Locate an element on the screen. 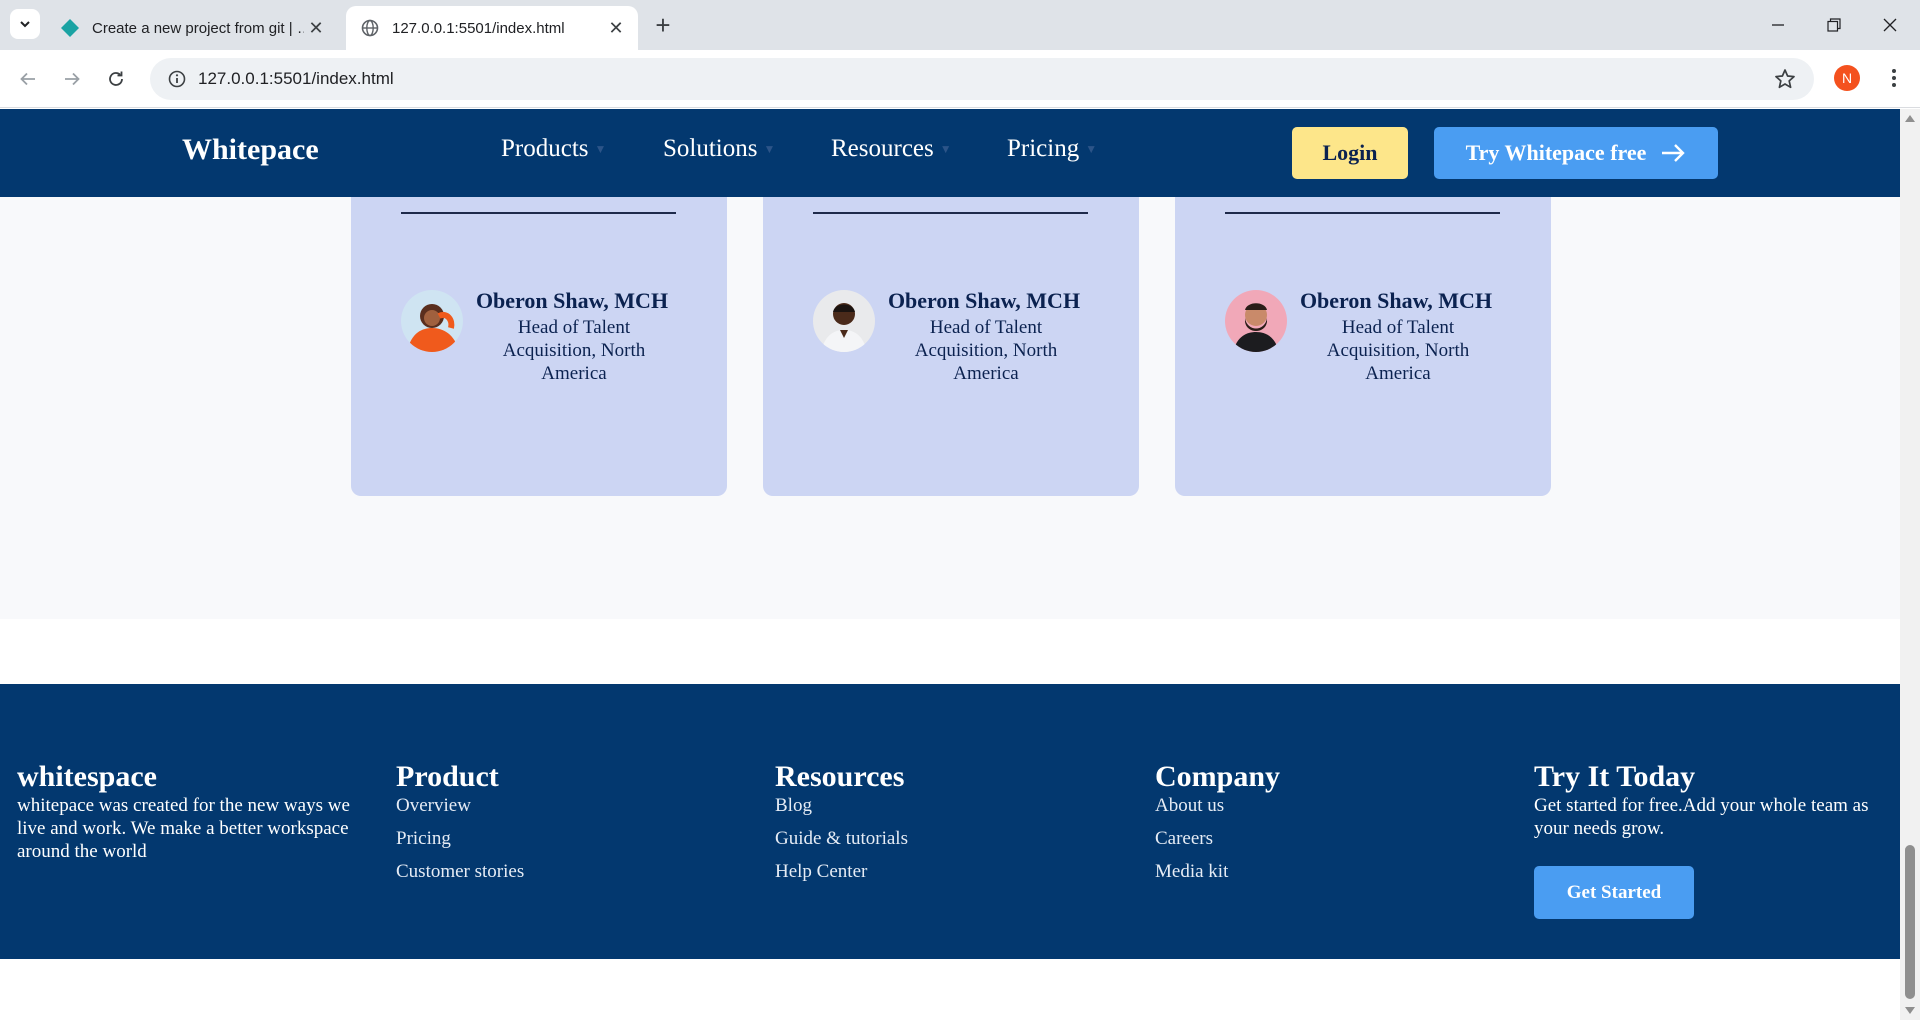  bookmark-star-icon is located at coordinates (1785, 81).